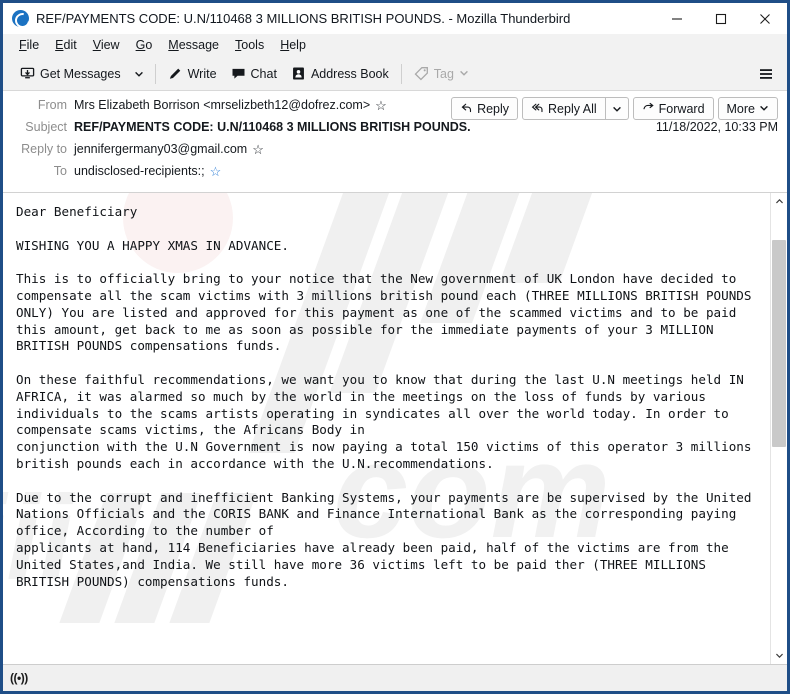 The width and height of the screenshot is (790, 694). I want to click on forward-button: Forward, so click(673, 108).